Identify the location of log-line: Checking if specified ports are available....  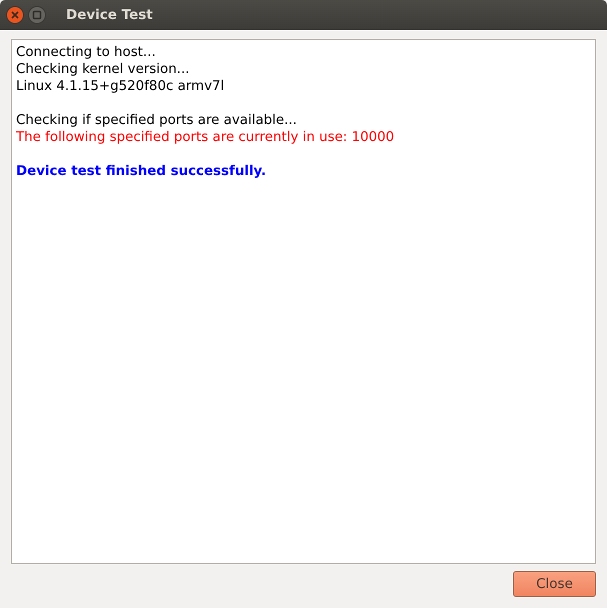
(156, 120).